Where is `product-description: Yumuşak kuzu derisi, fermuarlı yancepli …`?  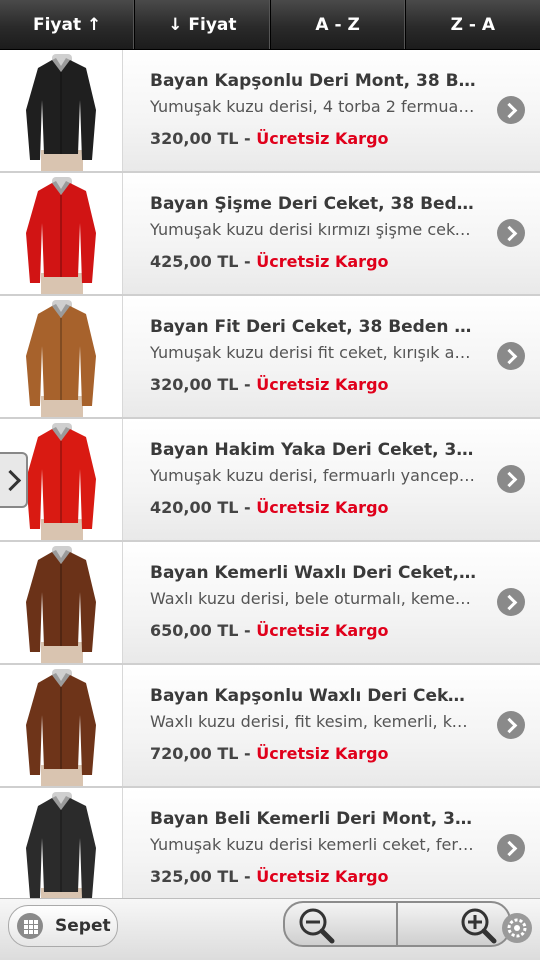
product-description: Yumuşak kuzu derisi, fermuarlı yancepli … is located at coordinates (313, 475).